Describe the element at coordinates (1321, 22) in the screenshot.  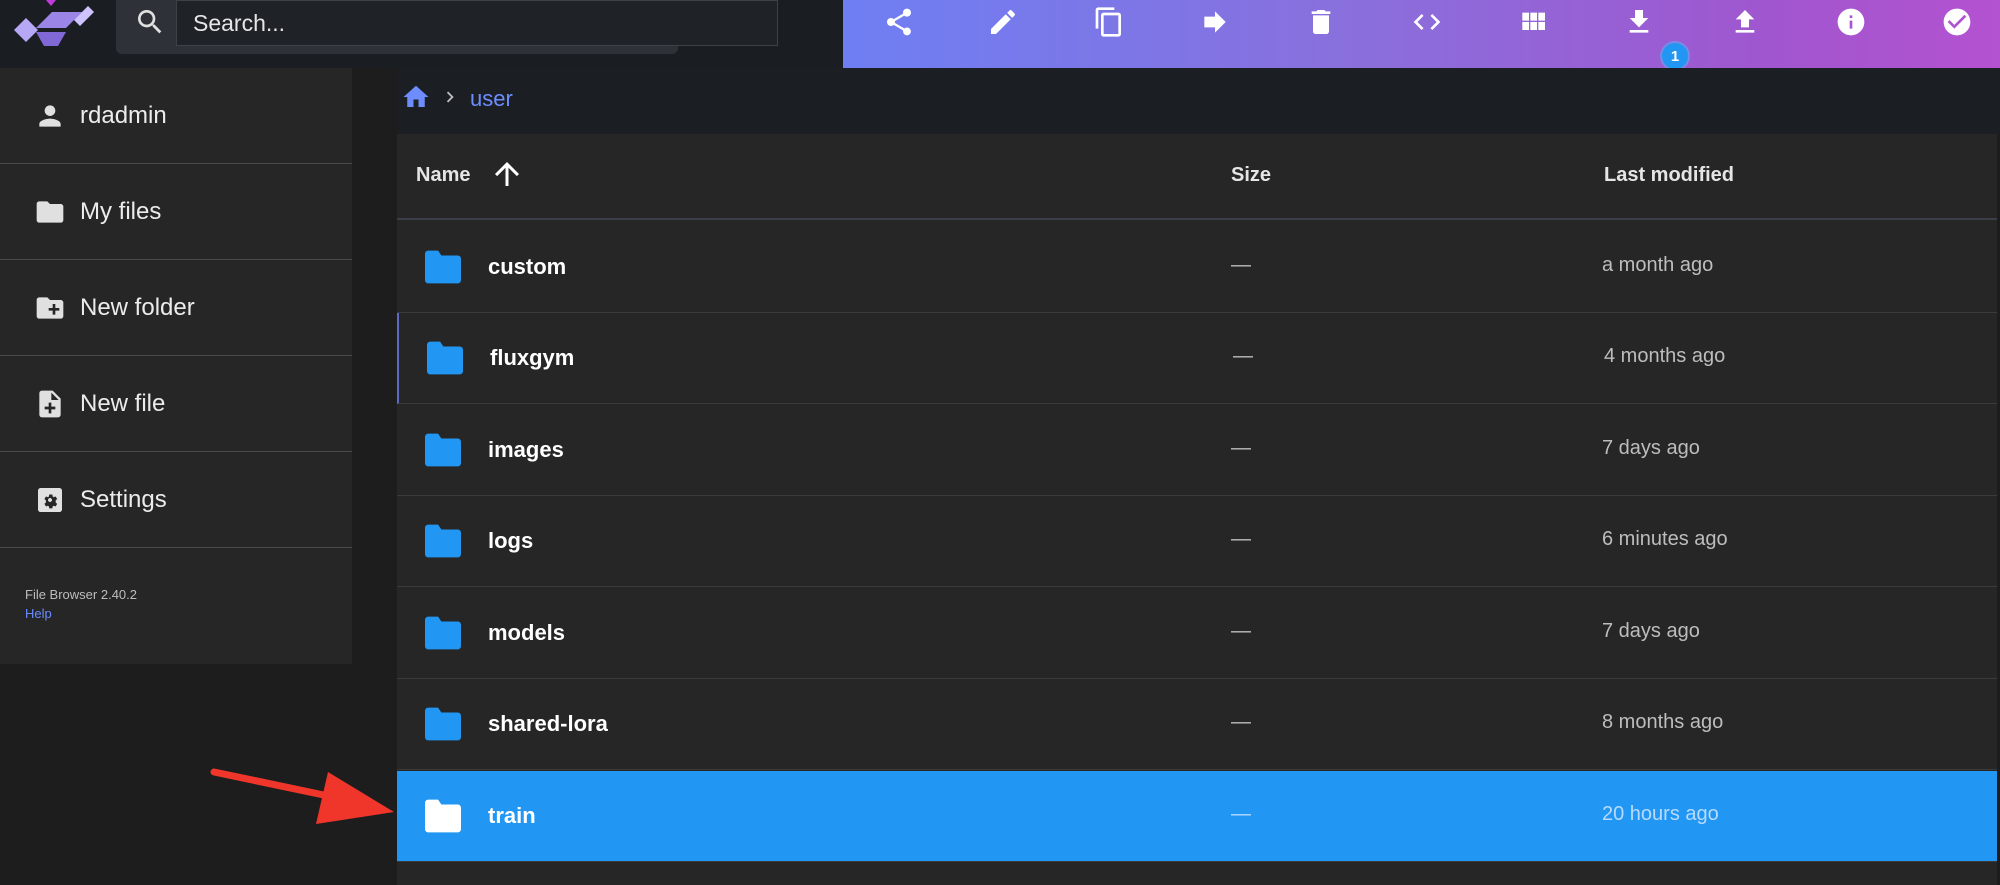
I see `delete-icon` at that location.